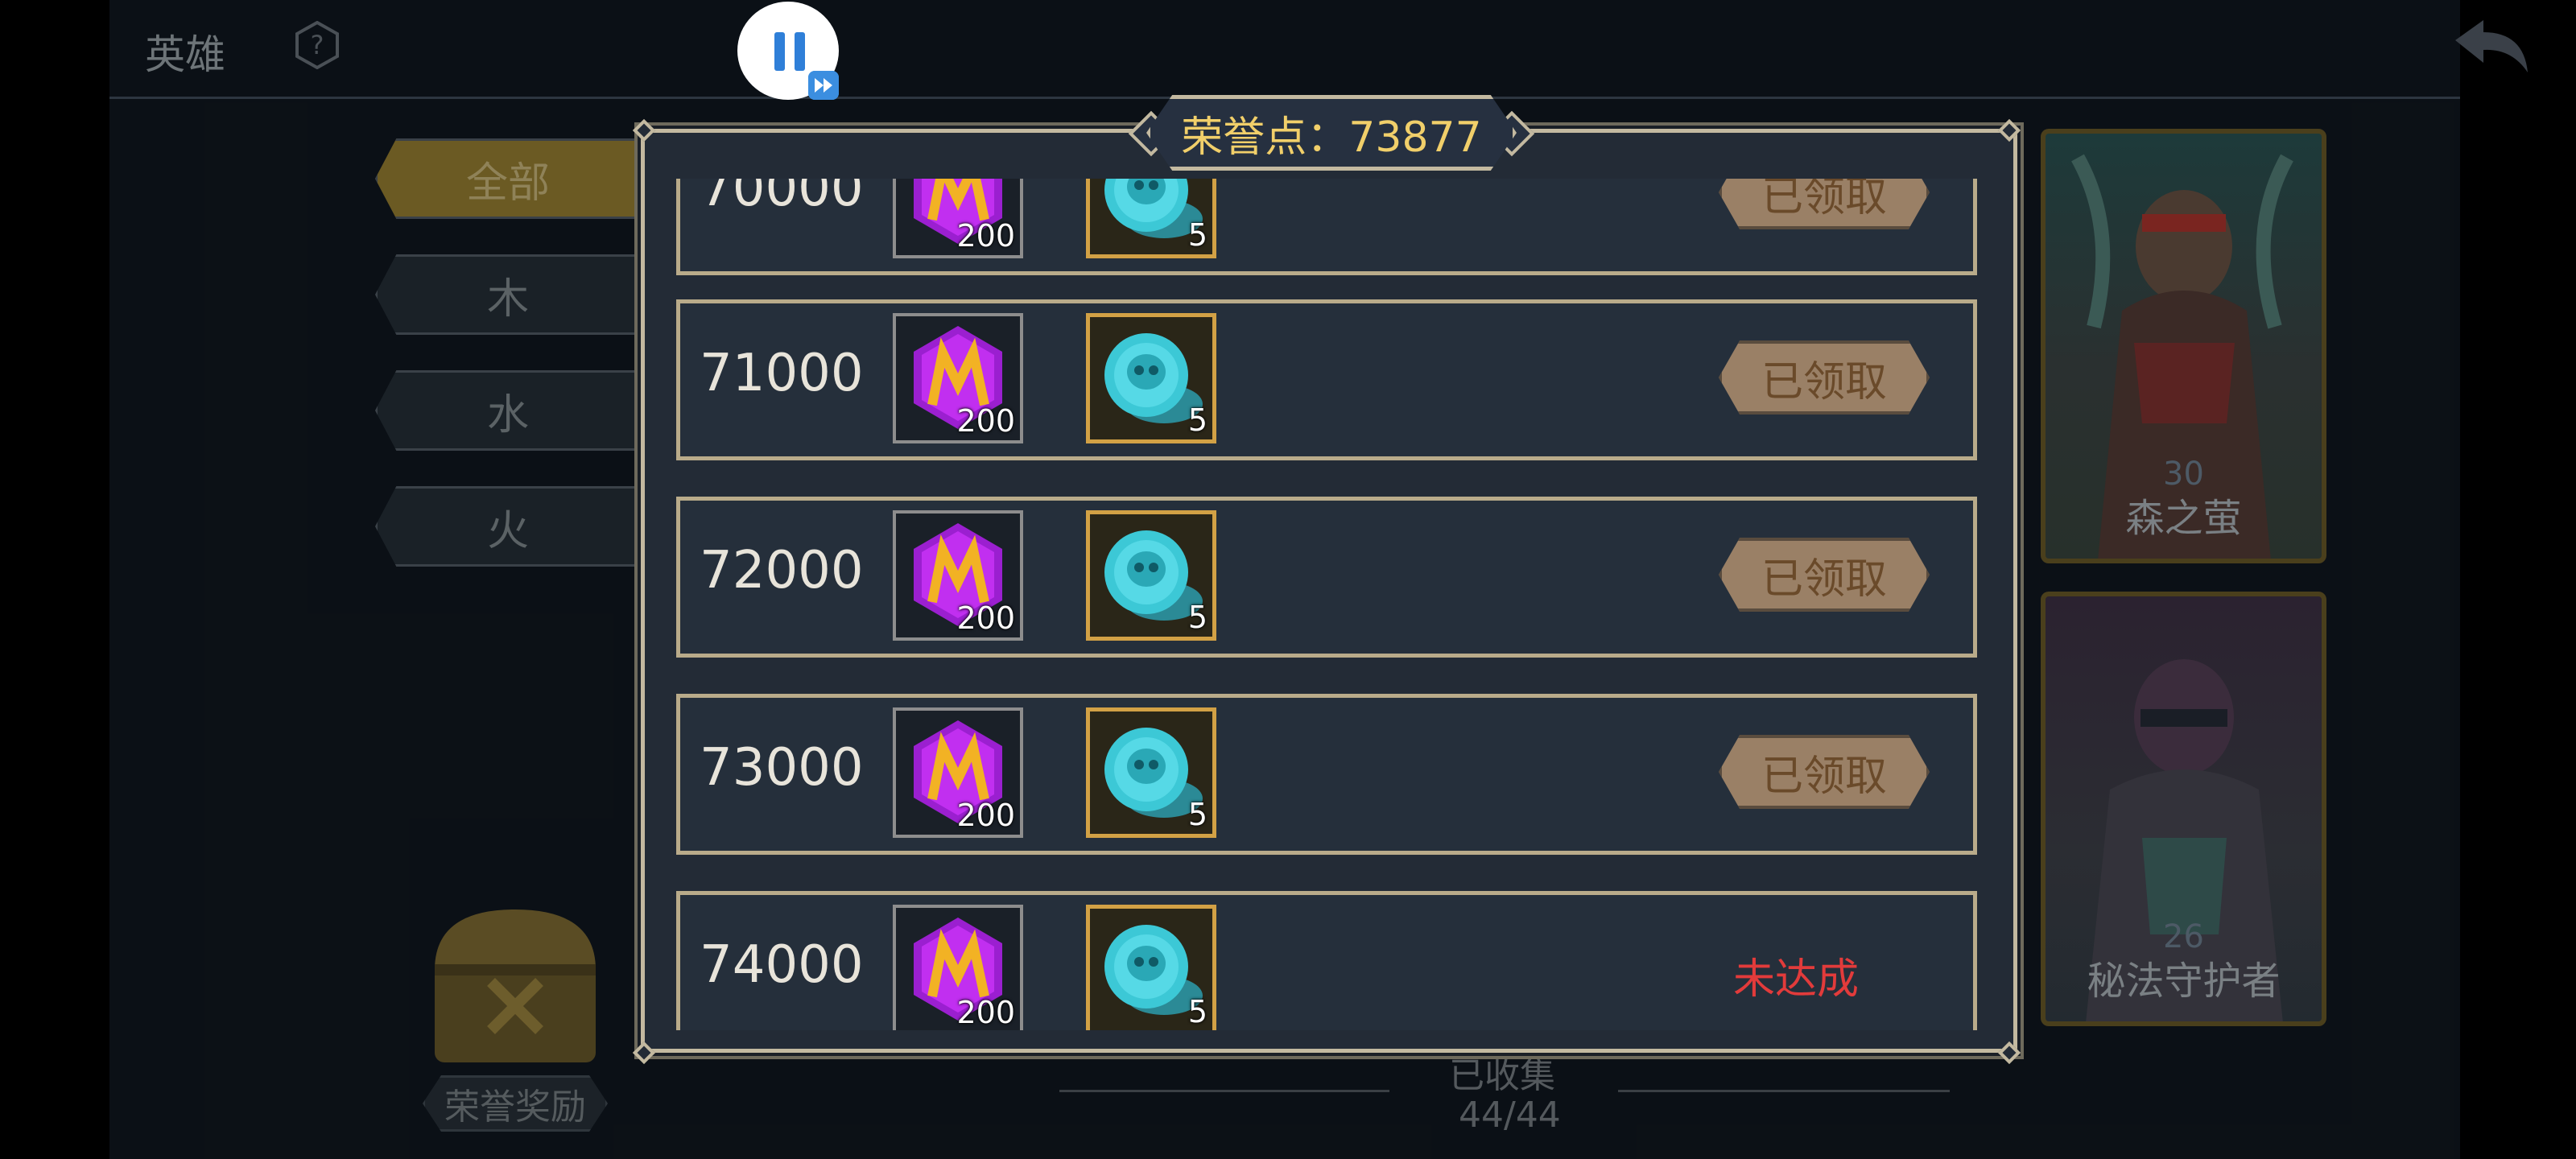 This screenshot has width=2576, height=1159. I want to click on hero-name-1: 森之萤, so click(2183, 518).